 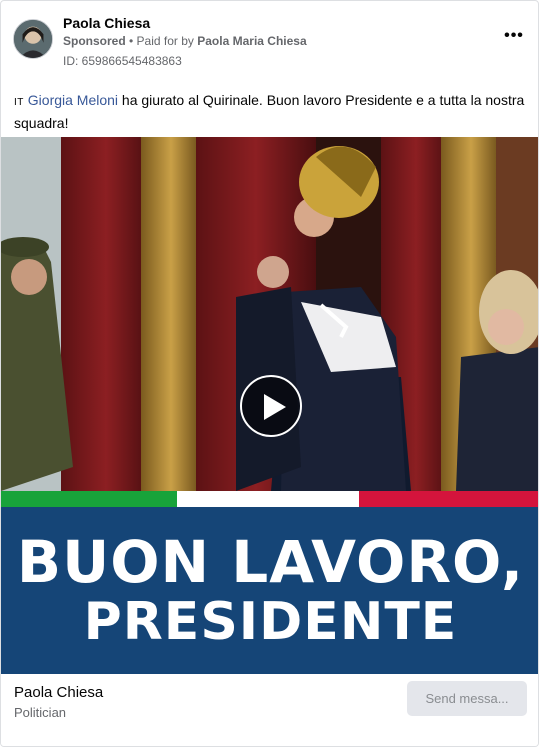 I want to click on avatar-image, so click(x=33, y=39).